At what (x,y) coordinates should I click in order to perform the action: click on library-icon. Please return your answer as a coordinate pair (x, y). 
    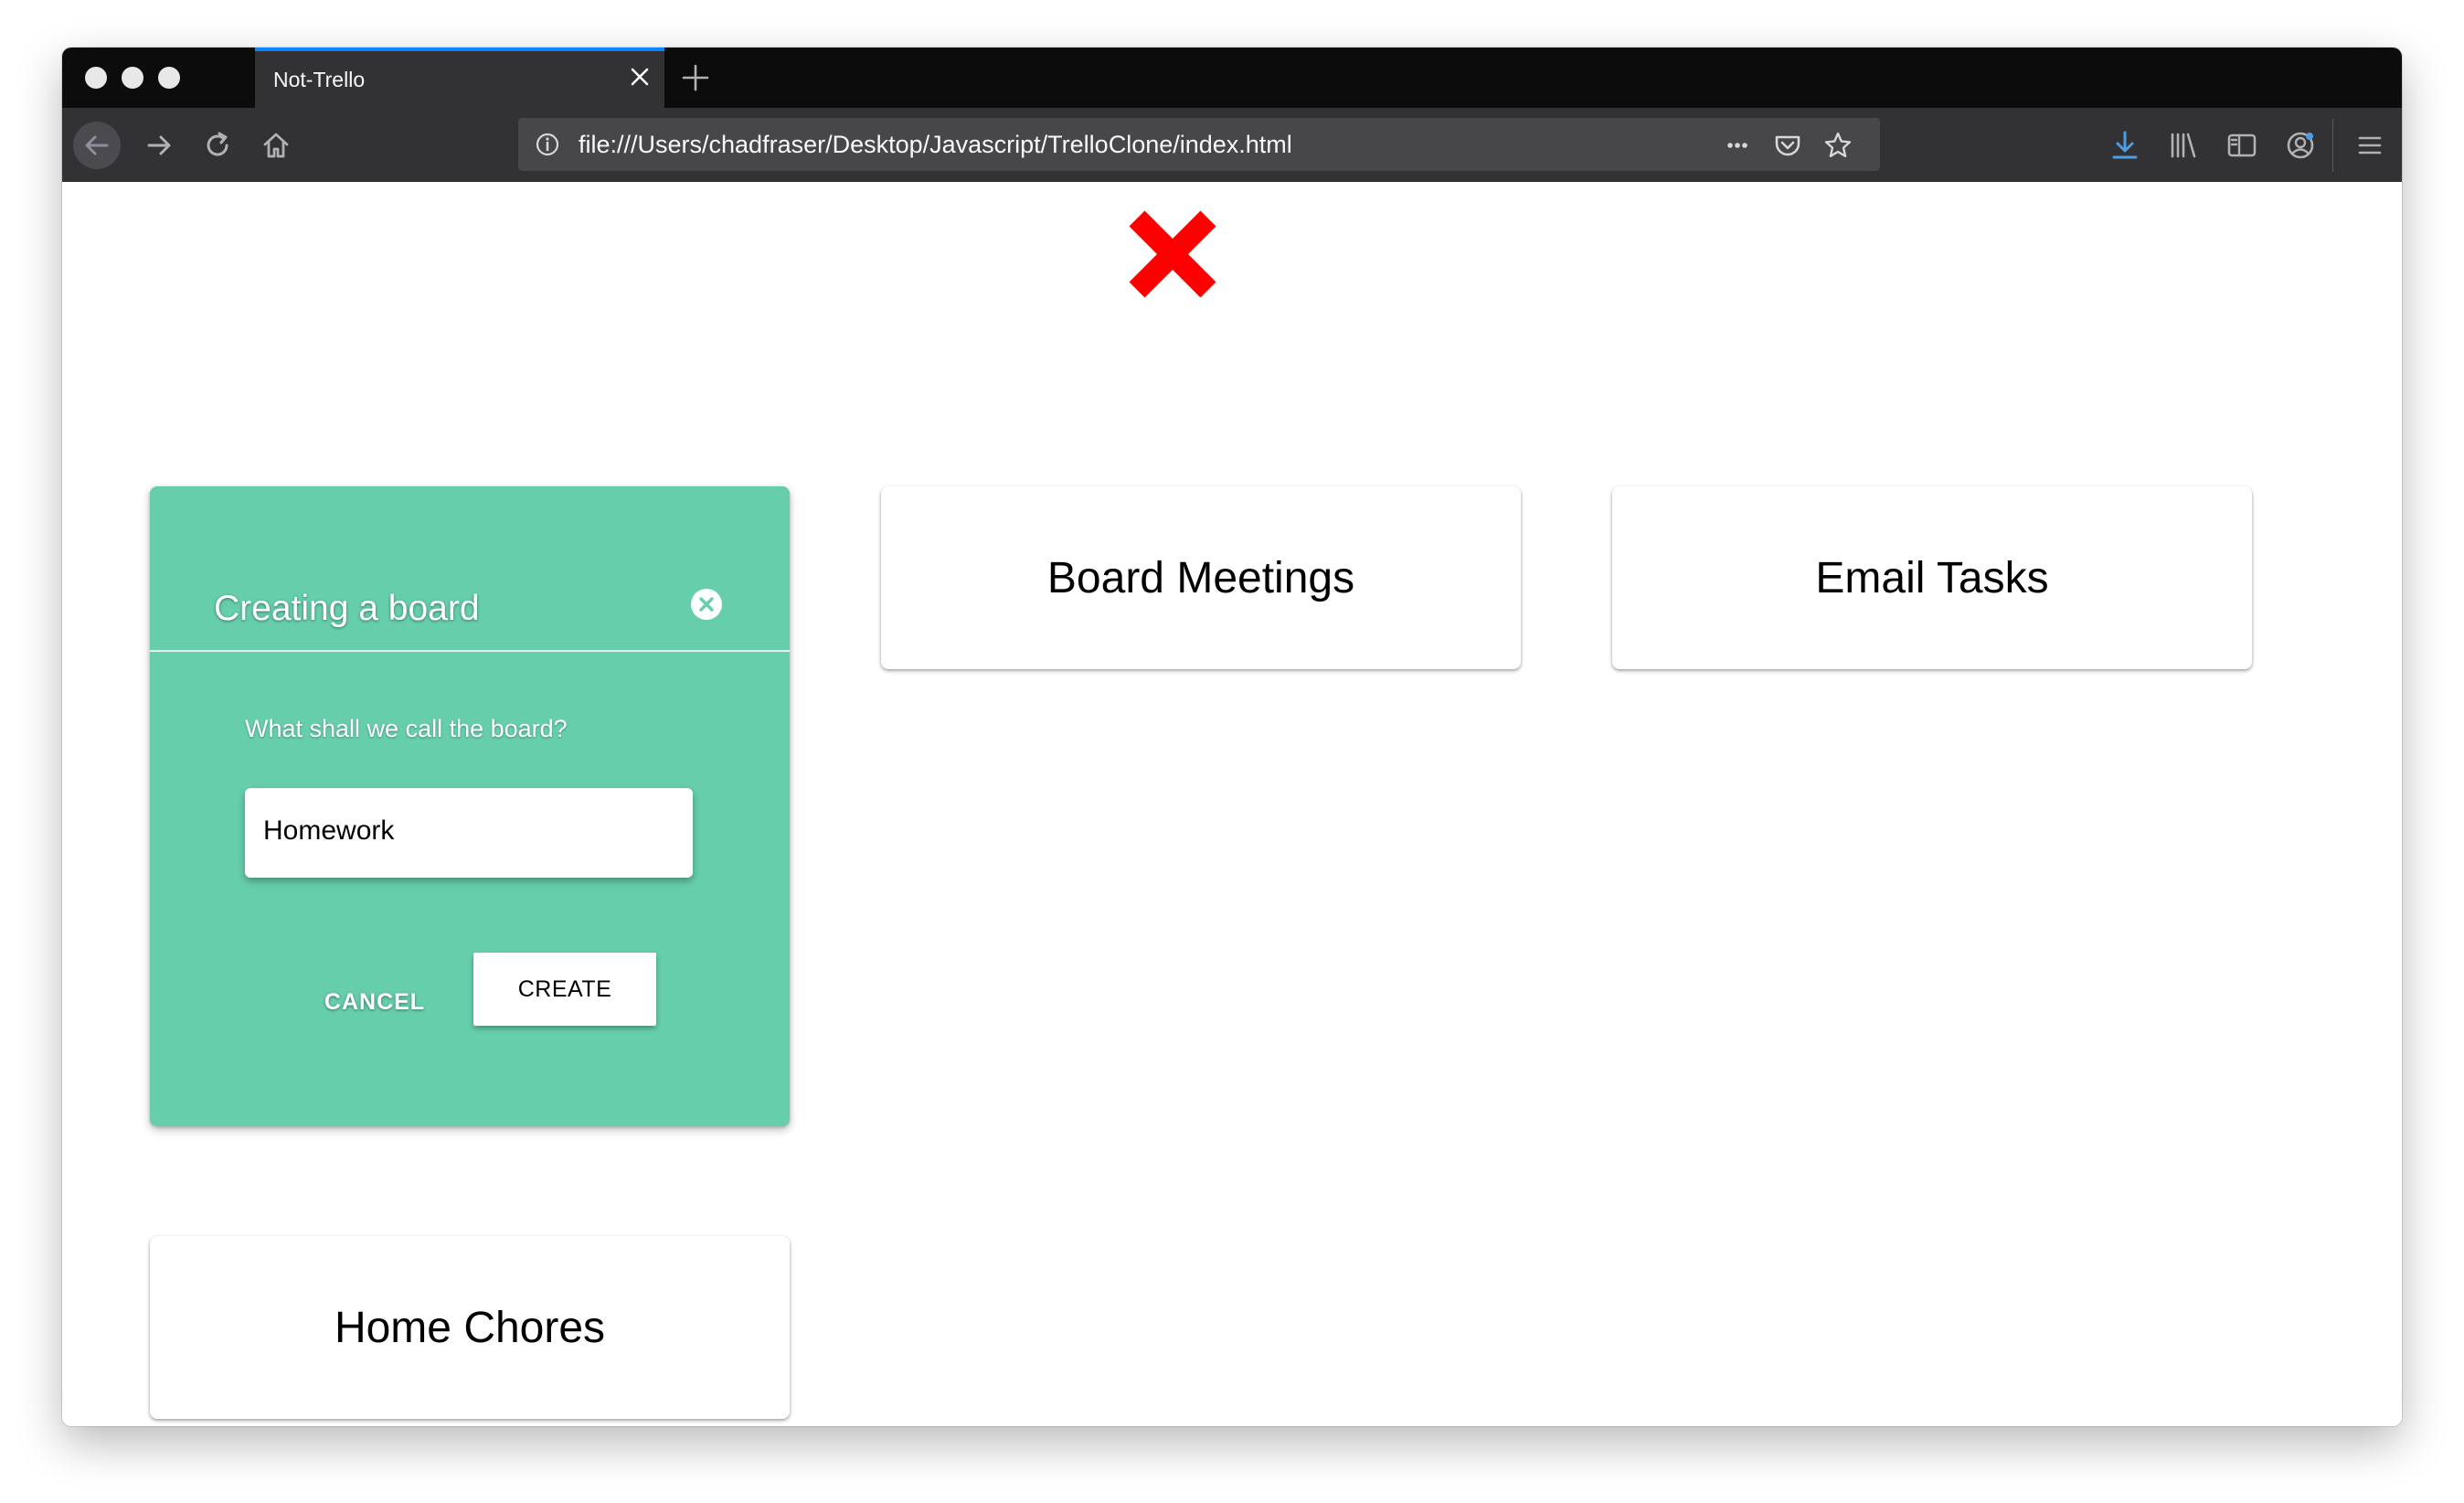
    Looking at the image, I should click on (2183, 145).